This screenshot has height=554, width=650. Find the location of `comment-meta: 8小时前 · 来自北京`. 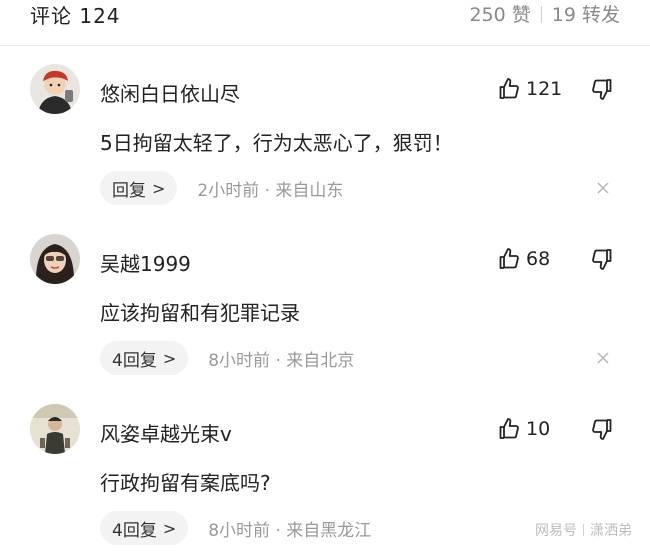

comment-meta: 8小时前 · 来自北京 is located at coordinates (281, 360).